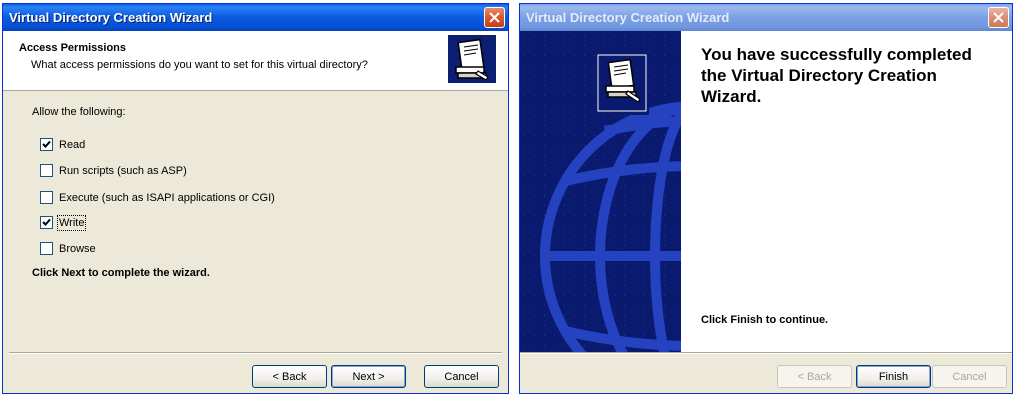 The image size is (1015, 396). I want to click on next-instruction: Click Next to complete the wizard., so click(121, 273).